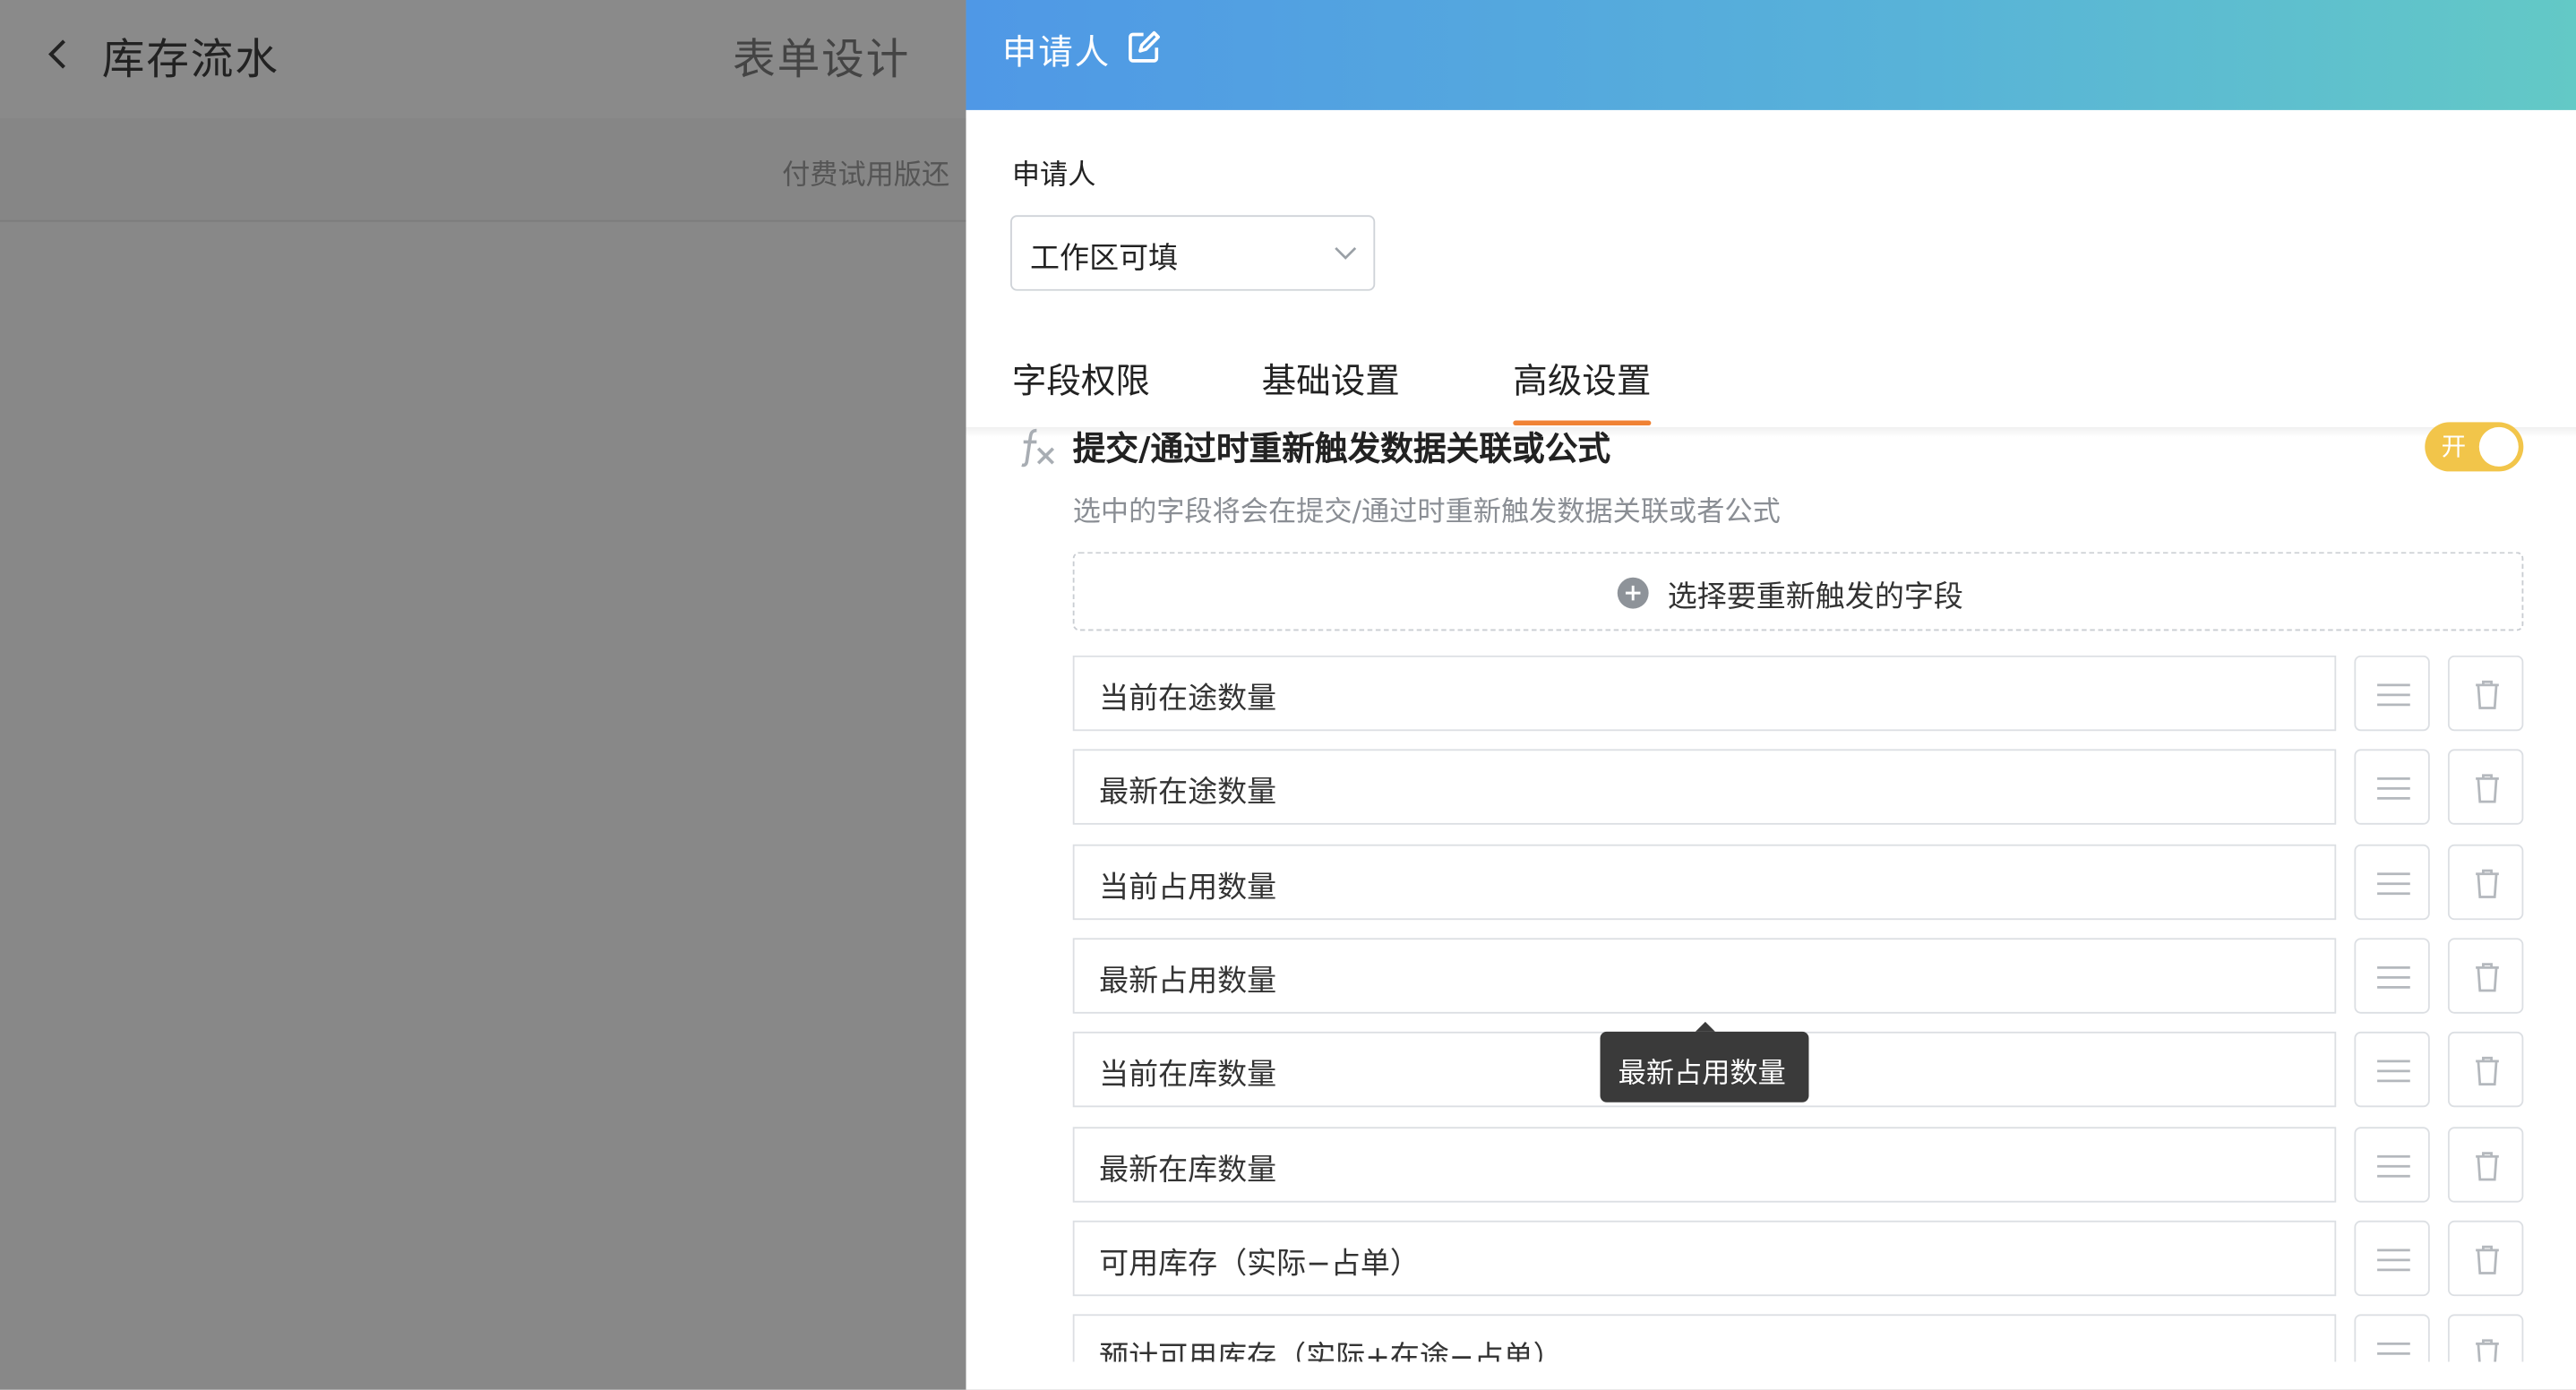 The height and width of the screenshot is (1390, 2576). I want to click on permission-select: 工作区可填, so click(1193, 253).